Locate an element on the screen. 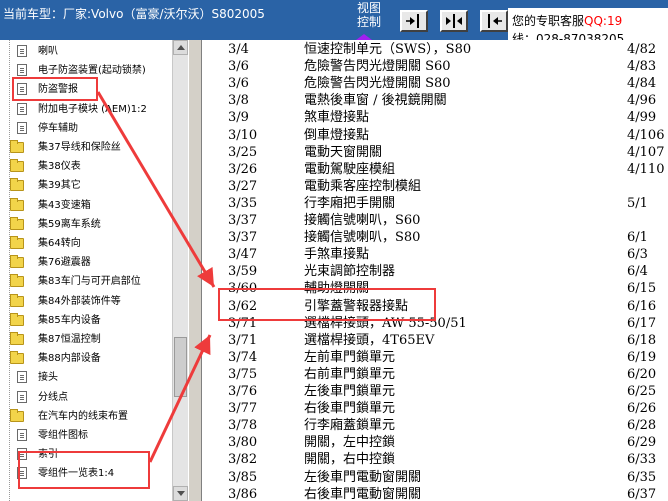 The height and width of the screenshot is (501, 668). component-row: 3/76 左後車門鎖單元 6/25 is located at coordinates (435, 391).